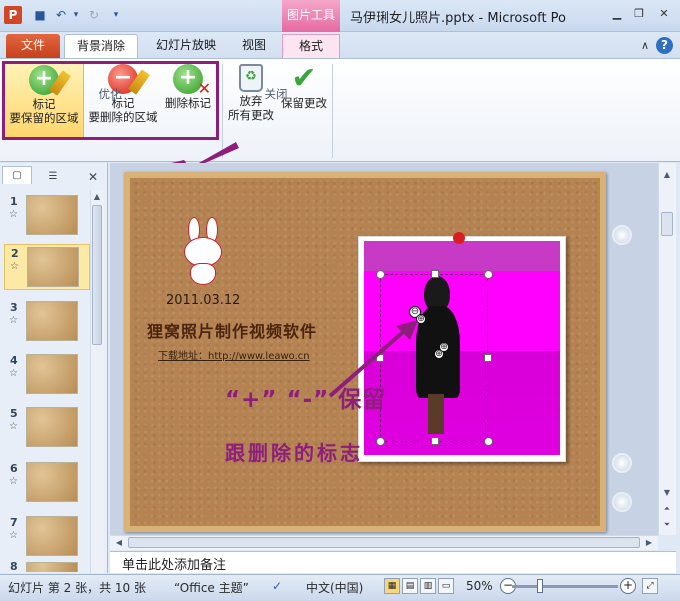 This screenshot has width=680, height=601. I want to click on slide-thumbnail-3: 3 ☆, so click(47, 322).